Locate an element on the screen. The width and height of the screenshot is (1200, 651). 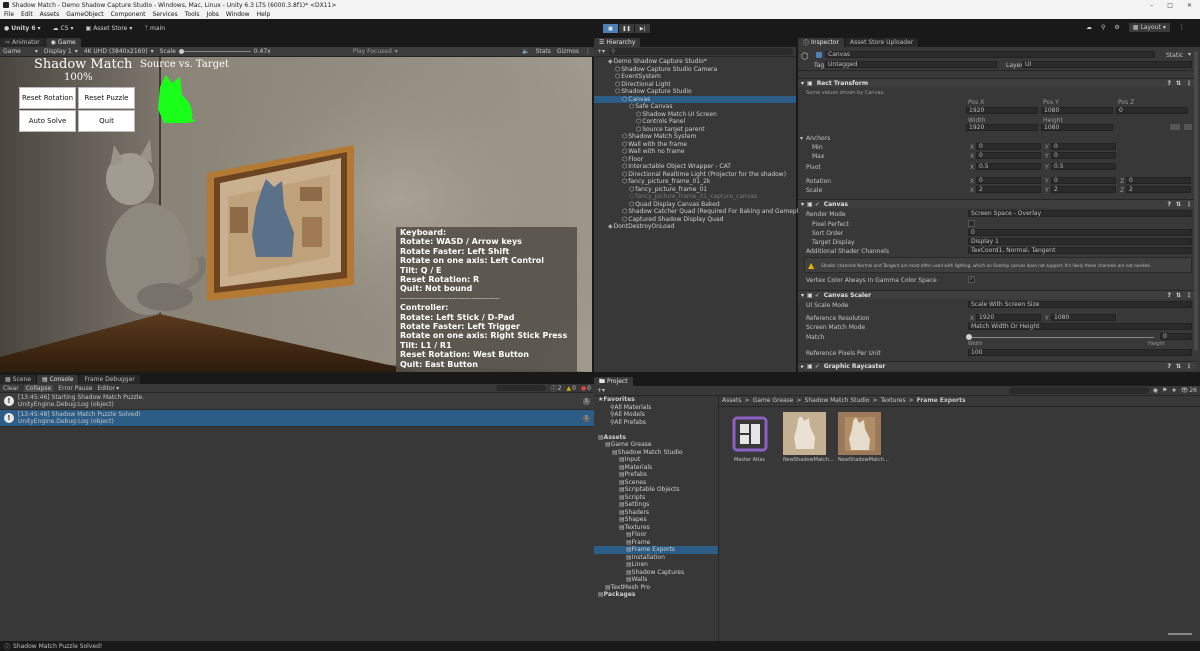
asset-master-atlas: Master Atlas is located at coordinates (749, 437).